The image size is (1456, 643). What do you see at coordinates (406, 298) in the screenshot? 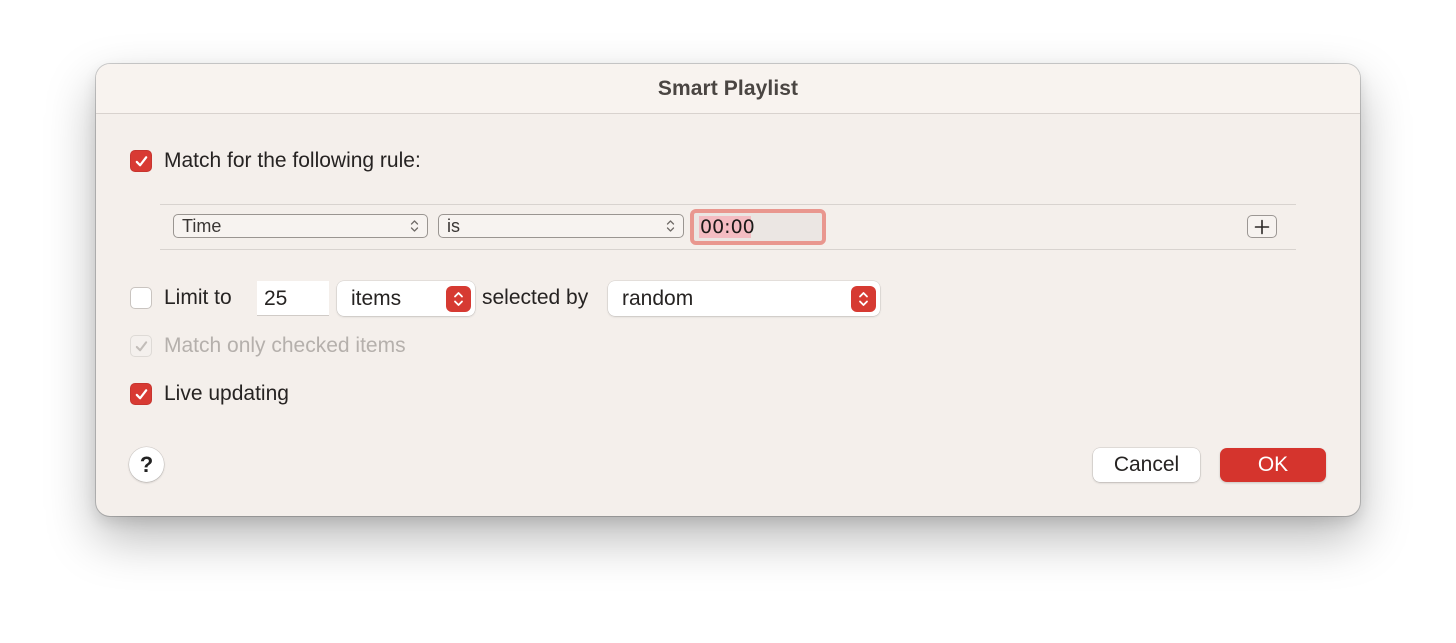
I see `limit-unit-select: items` at bounding box center [406, 298].